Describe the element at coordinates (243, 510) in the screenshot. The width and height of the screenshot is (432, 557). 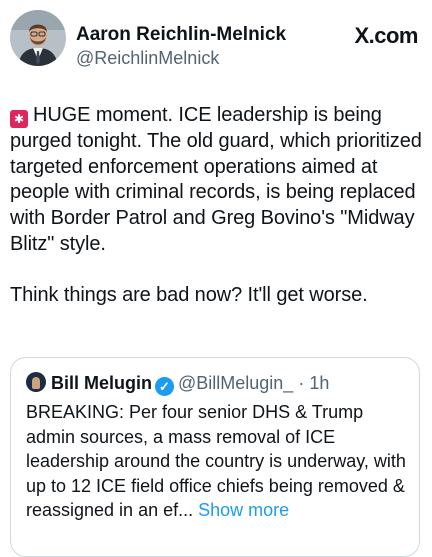
I see `show-more-link: Show more` at that location.